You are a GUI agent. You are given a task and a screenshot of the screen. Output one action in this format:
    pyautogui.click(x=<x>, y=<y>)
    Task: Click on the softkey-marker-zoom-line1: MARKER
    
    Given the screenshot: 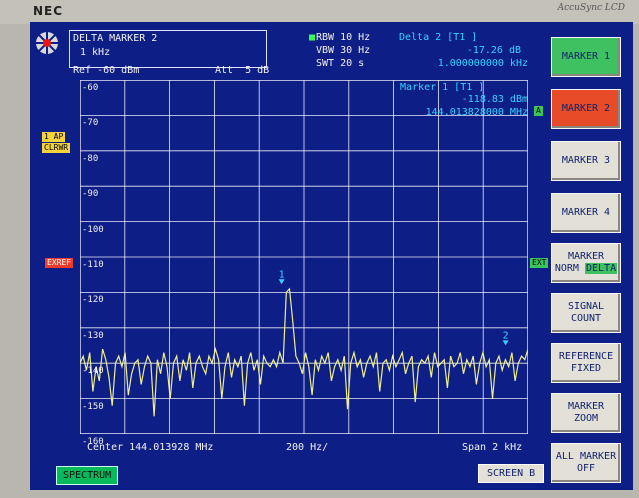 What is the action you would take?
    pyautogui.click(x=586, y=406)
    